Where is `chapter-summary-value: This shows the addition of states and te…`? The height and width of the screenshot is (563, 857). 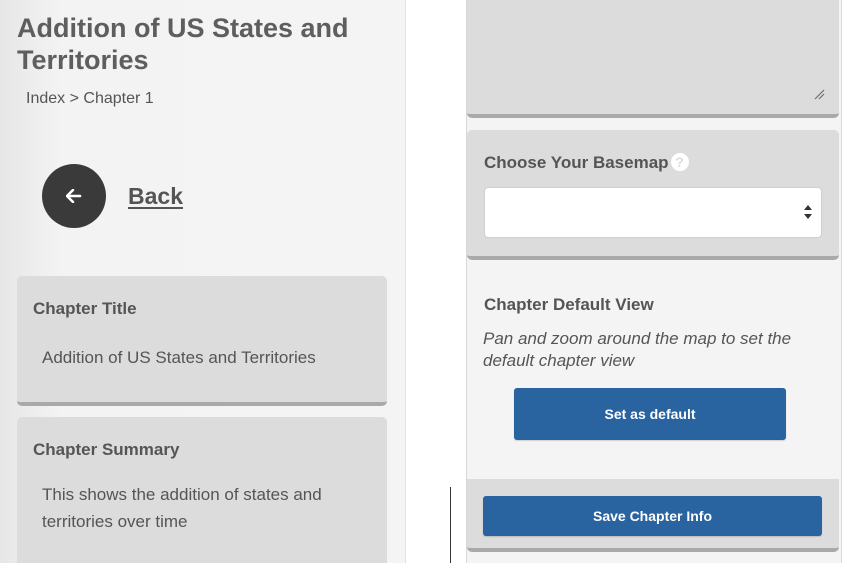
chapter-summary-value: This shows the addition of states and te… is located at coordinates (207, 508).